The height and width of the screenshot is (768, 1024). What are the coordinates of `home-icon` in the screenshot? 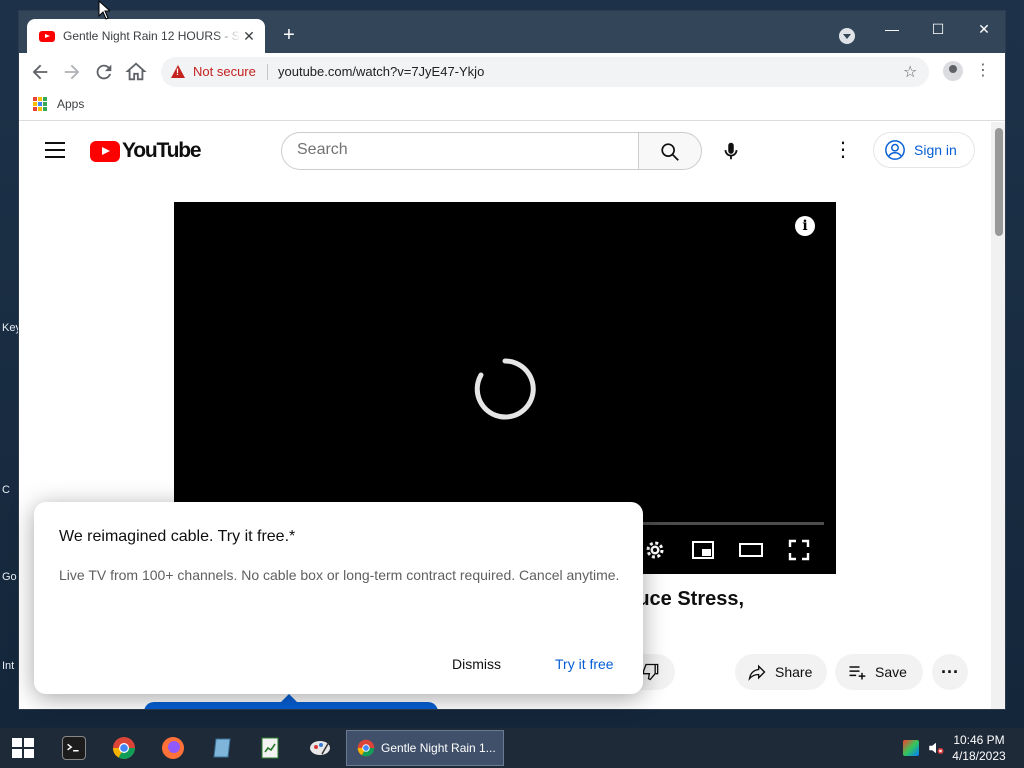 It's located at (136, 72).